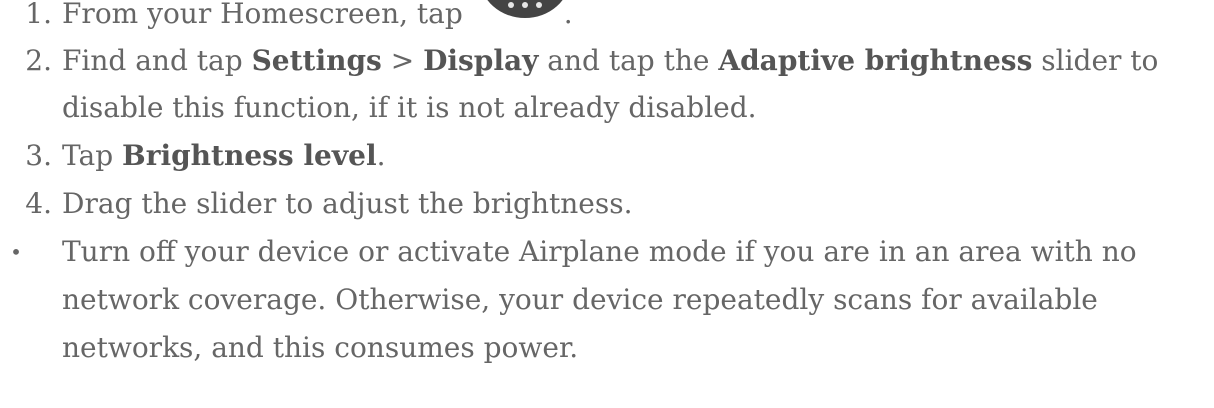 This screenshot has height=408, width=1214. What do you see at coordinates (157, 60) in the screenshot?
I see `step-2-text-a: Find and tap` at bounding box center [157, 60].